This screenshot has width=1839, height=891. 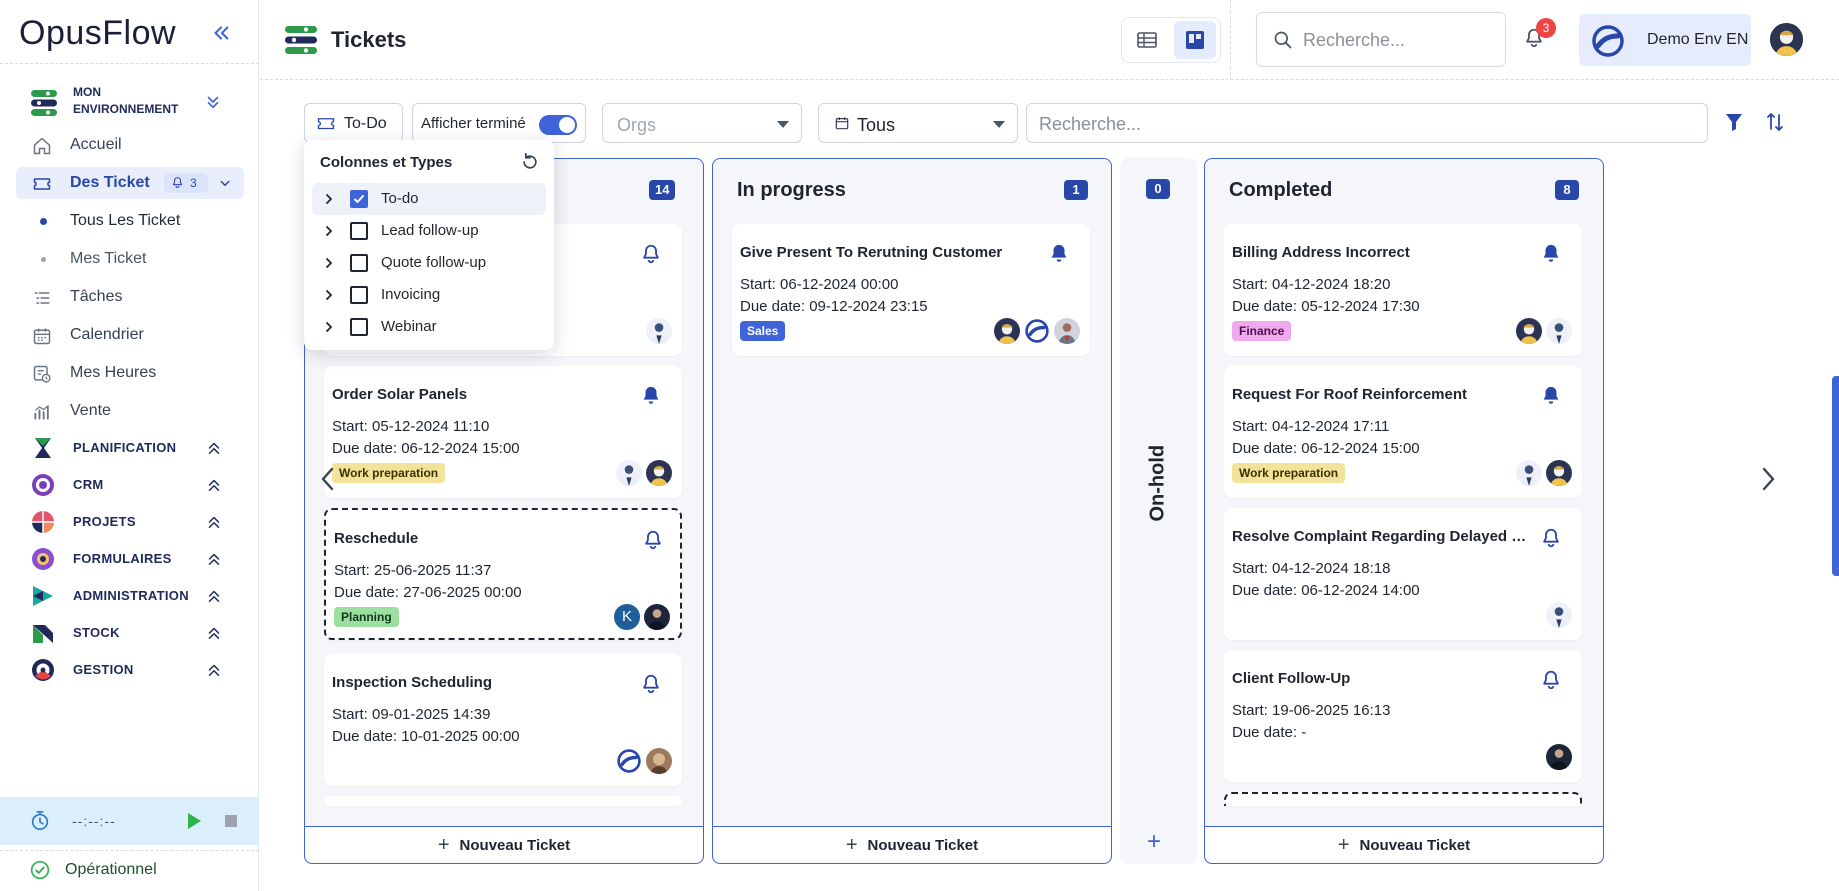 I want to click on opusflow-logo: OpusFlow, so click(x=97, y=33).